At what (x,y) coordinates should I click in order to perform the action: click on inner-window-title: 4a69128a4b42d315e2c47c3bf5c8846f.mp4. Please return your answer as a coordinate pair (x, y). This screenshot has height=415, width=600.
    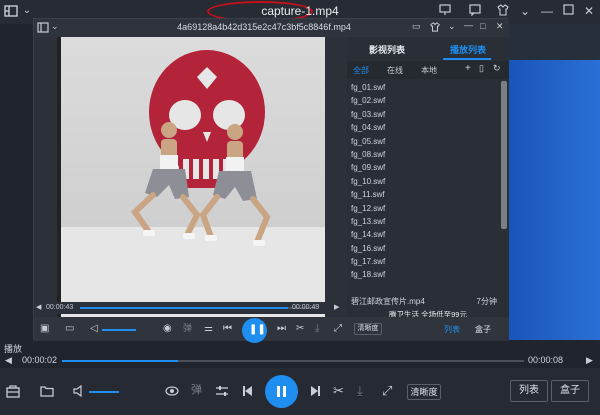
    Looking at the image, I should click on (264, 27).